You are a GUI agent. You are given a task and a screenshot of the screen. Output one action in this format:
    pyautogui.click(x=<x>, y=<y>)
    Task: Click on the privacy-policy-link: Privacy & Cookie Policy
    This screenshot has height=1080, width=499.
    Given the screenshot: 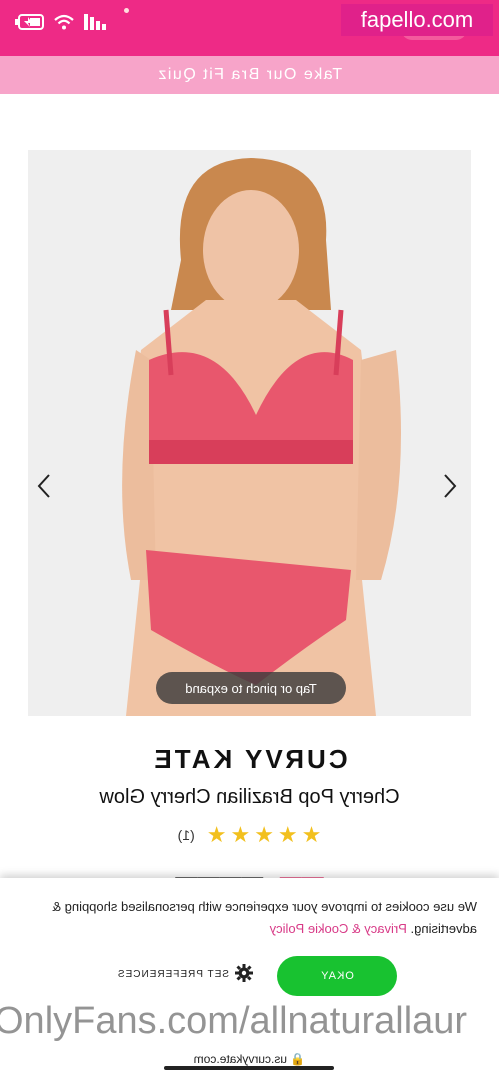 What is the action you would take?
    pyautogui.click(x=338, y=928)
    